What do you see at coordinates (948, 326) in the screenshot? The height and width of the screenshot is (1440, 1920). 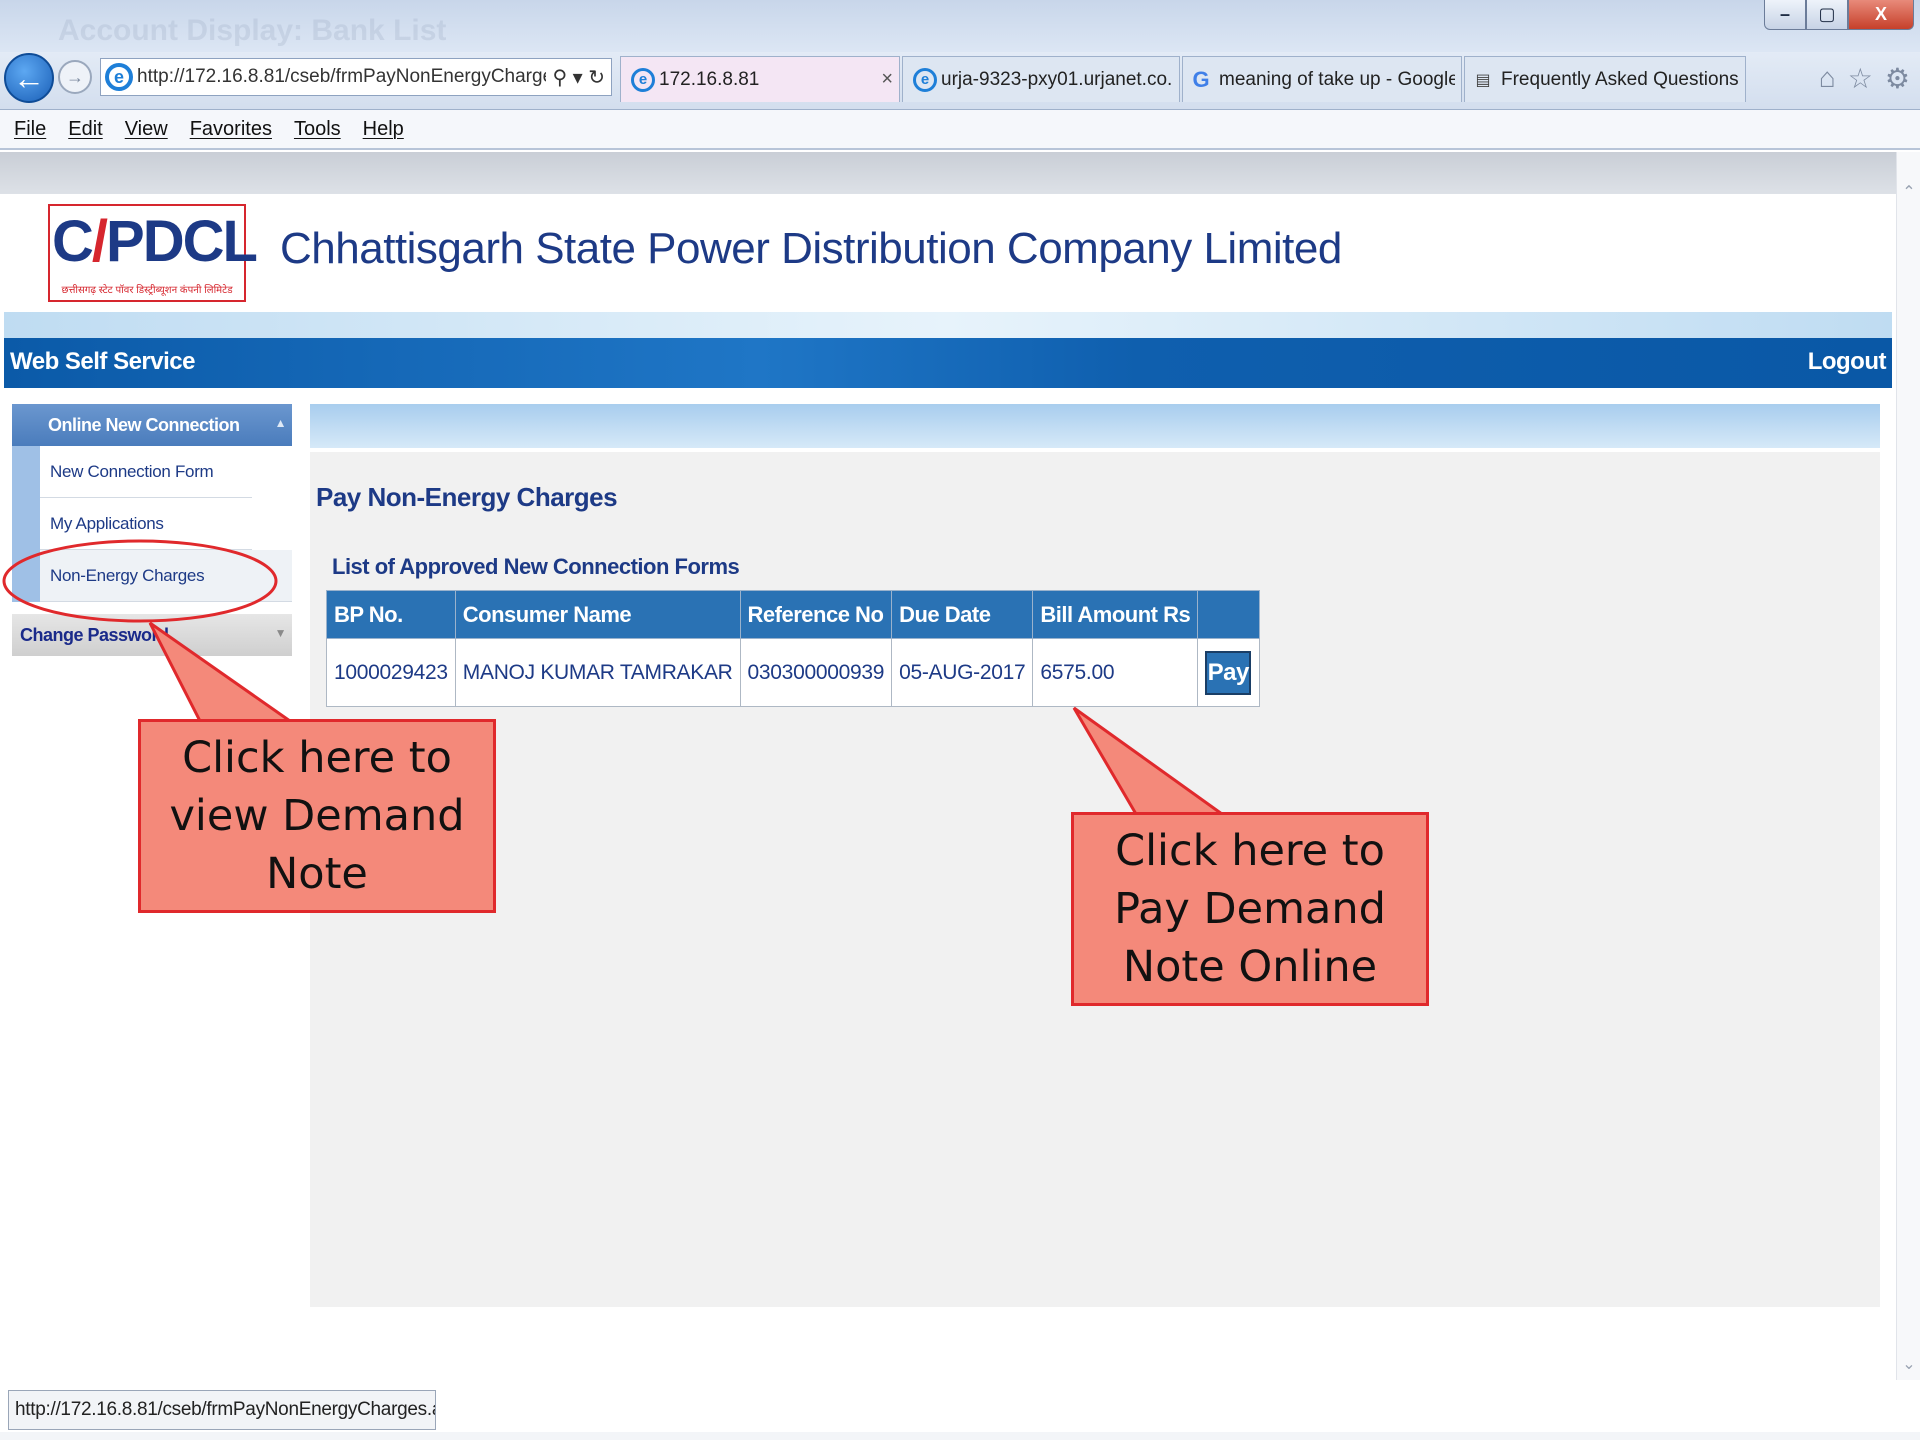 I see `banner-highlight` at bounding box center [948, 326].